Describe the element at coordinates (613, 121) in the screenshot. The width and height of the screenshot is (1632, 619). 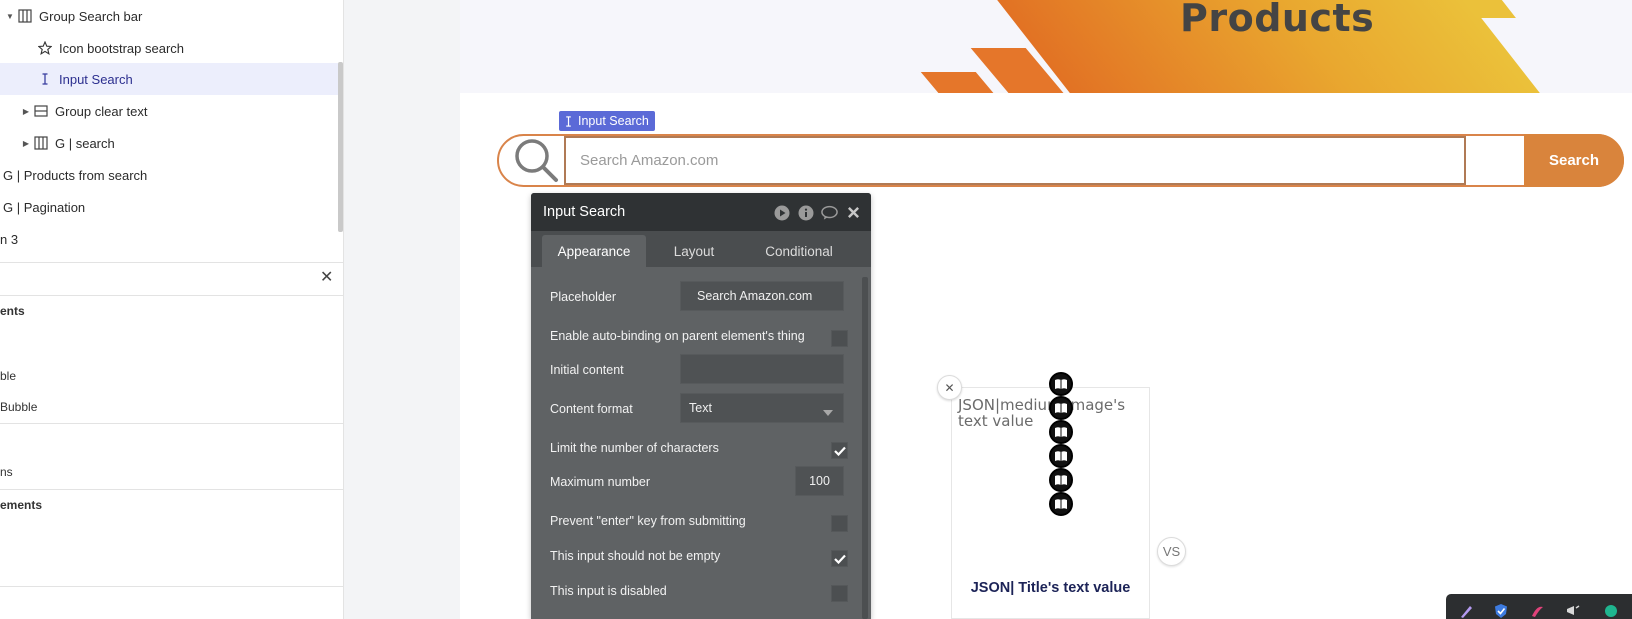
I see `selected-element-tag-label: Input Search` at that location.